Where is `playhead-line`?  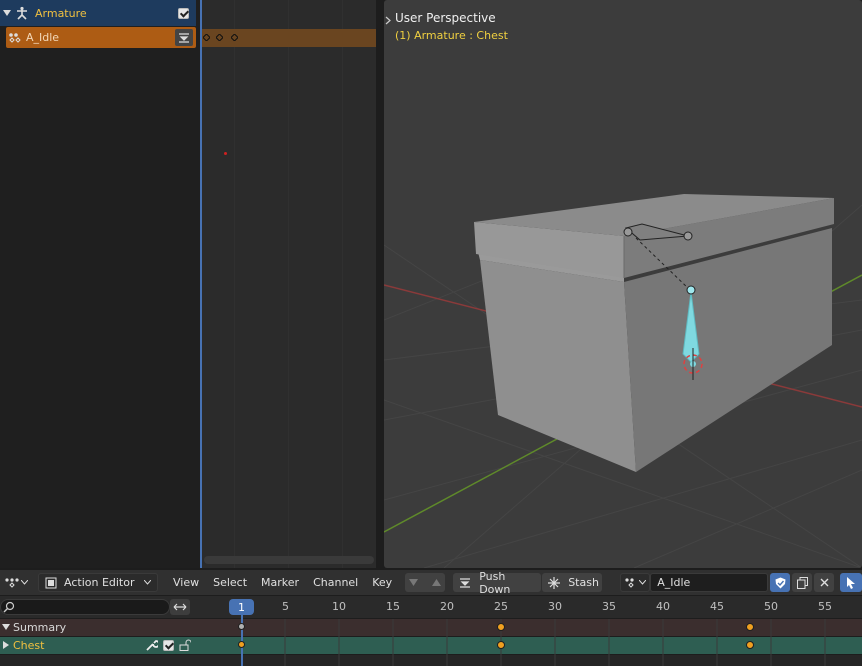
playhead-line is located at coordinates (242, 640).